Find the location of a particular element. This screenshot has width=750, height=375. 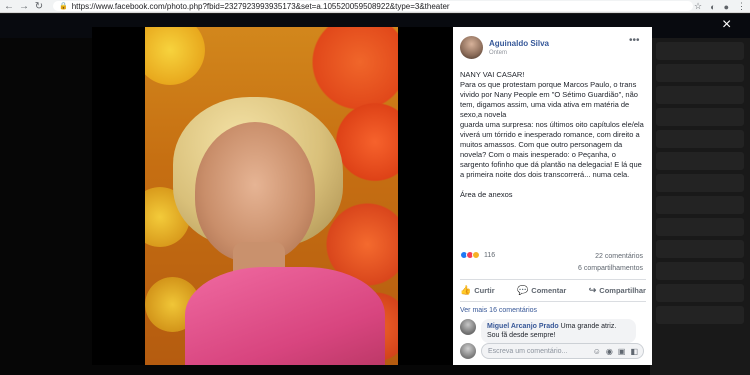

author-name: Aguinaldo Silva is located at coordinates (519, 43).